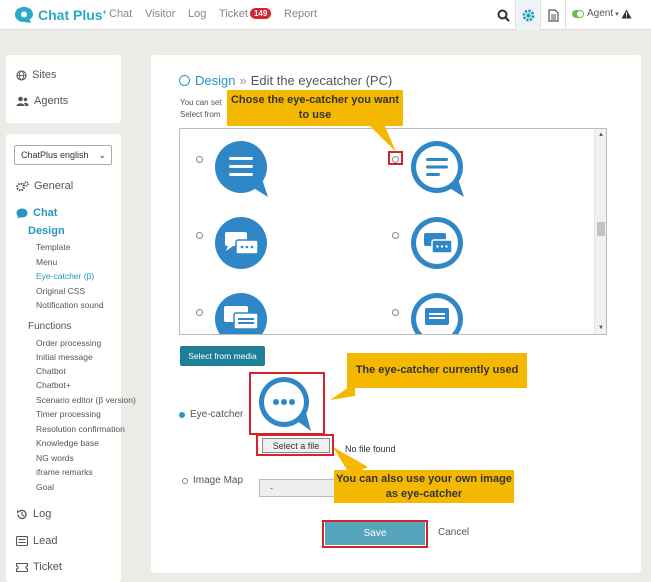  What do you see at coordinates (437, 370) in the screenshot?
I see `annotation-current-eyecatcher: The eye-catcher currently used` at bounding box center [437, 370].